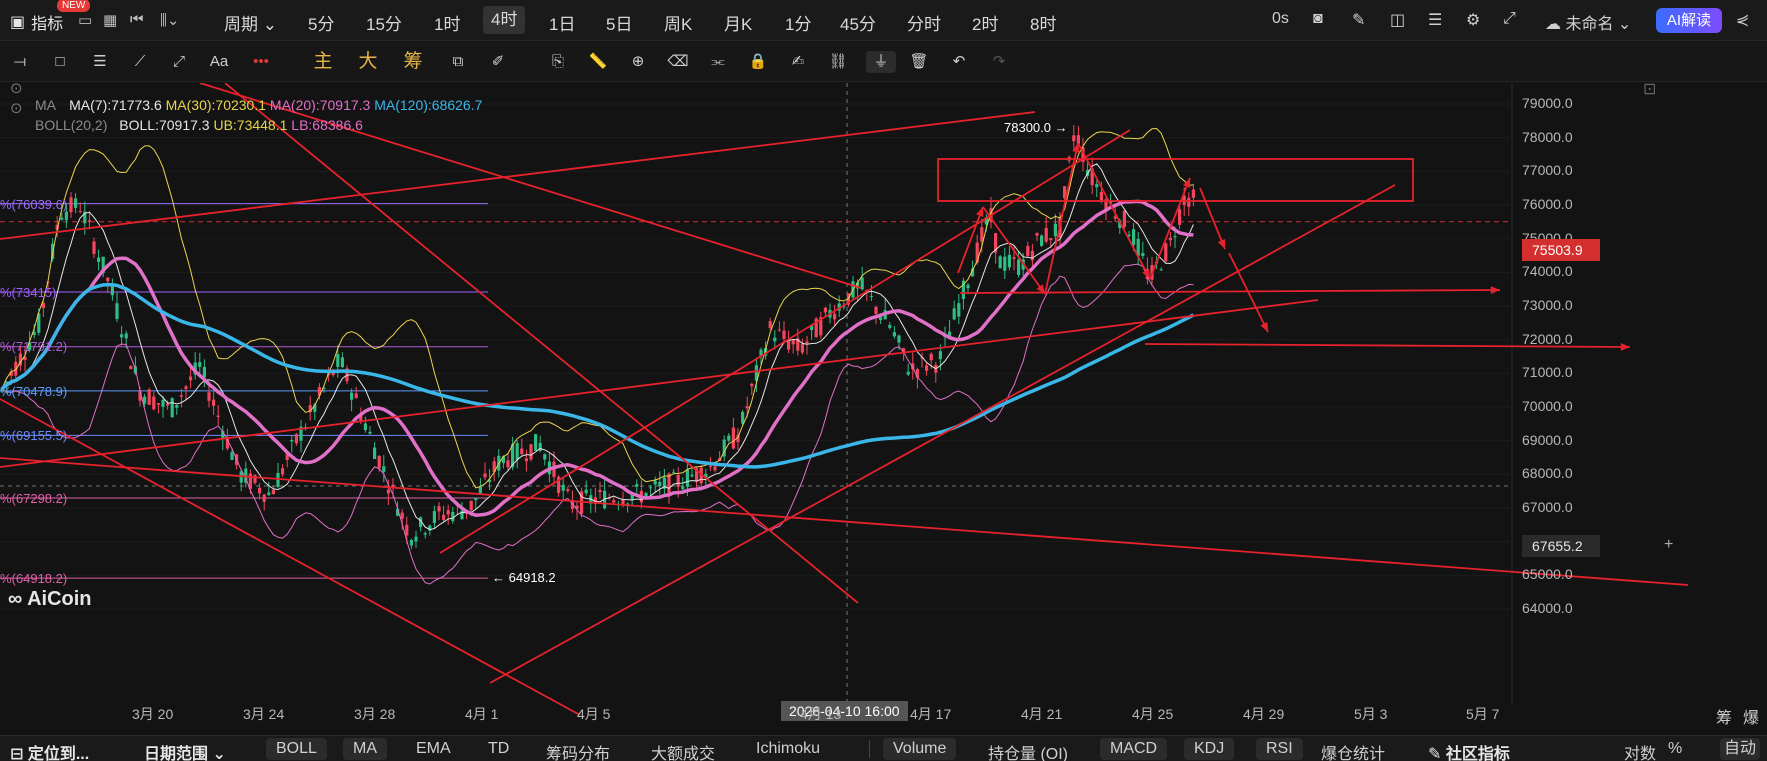  Describe the element at coordinates (219, 62) in the screenshot. I see `text-tool: Aa` at that location.